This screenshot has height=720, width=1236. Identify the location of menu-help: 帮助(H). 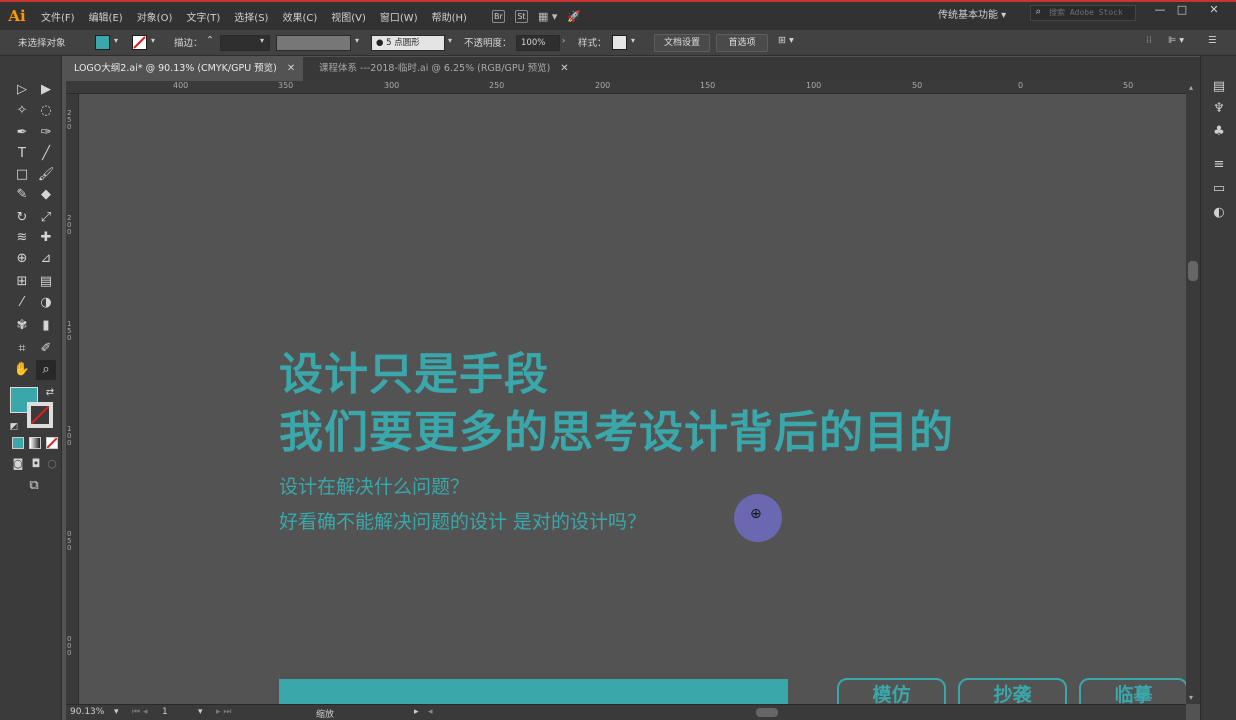
(449, 16).